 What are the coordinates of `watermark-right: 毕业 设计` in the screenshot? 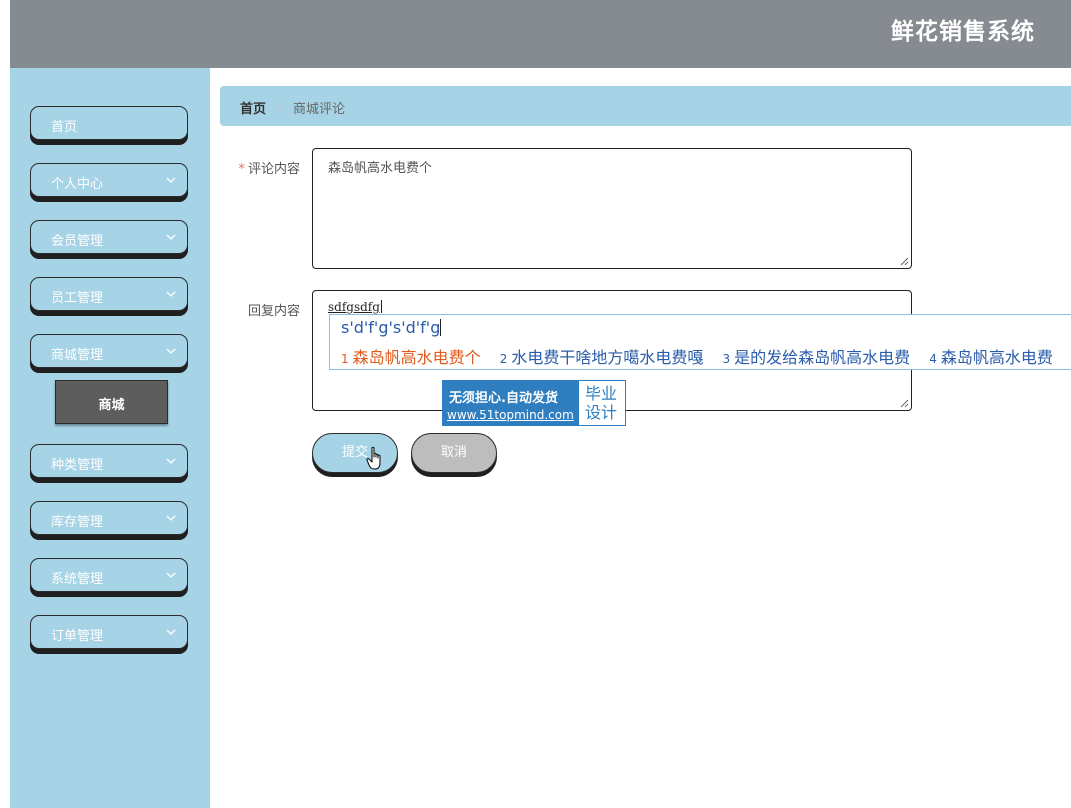 It's located at (603, 403).